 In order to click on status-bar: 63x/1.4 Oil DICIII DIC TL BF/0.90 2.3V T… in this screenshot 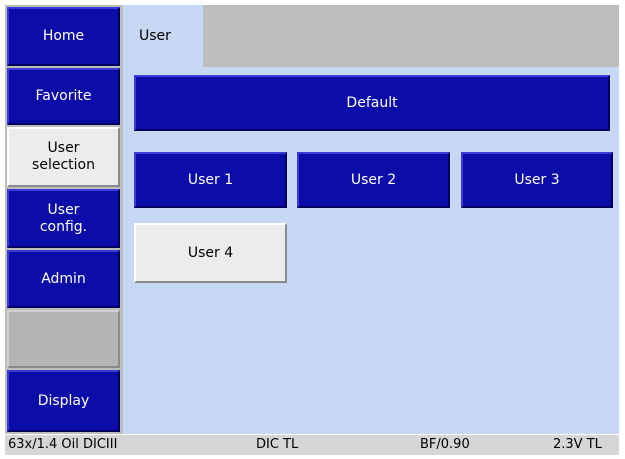, I will do `click(312, 444)`.